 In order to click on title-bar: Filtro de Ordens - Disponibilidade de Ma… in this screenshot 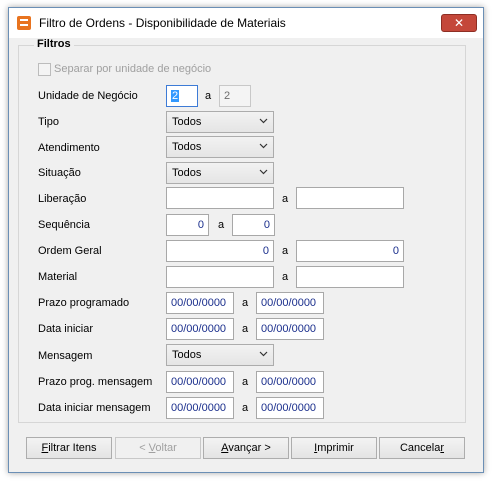, I will do `click(246, 23)`.